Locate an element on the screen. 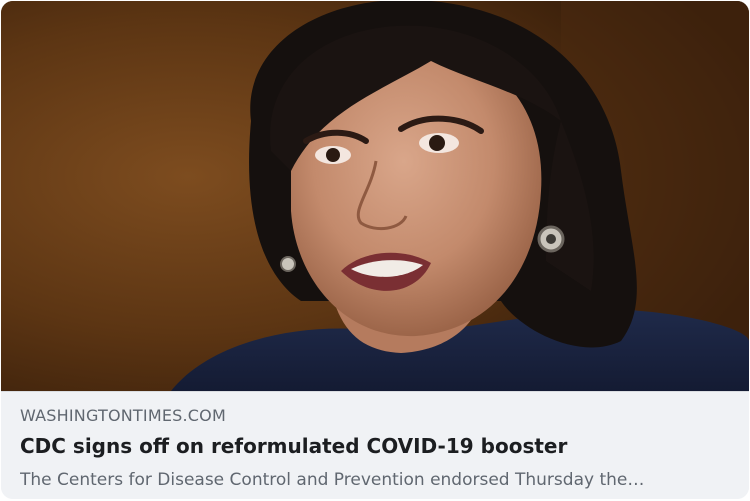 This screenshot has width=750, height=501. source-domain: WASHINGTONTIMES.COM is located at coordinates (123, 415).